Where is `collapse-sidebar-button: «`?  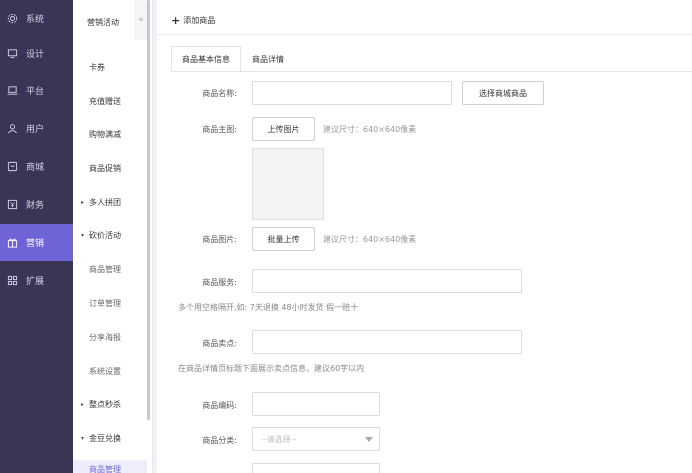 collapse-sidebar-button: « is located at coordinates (141, 20).